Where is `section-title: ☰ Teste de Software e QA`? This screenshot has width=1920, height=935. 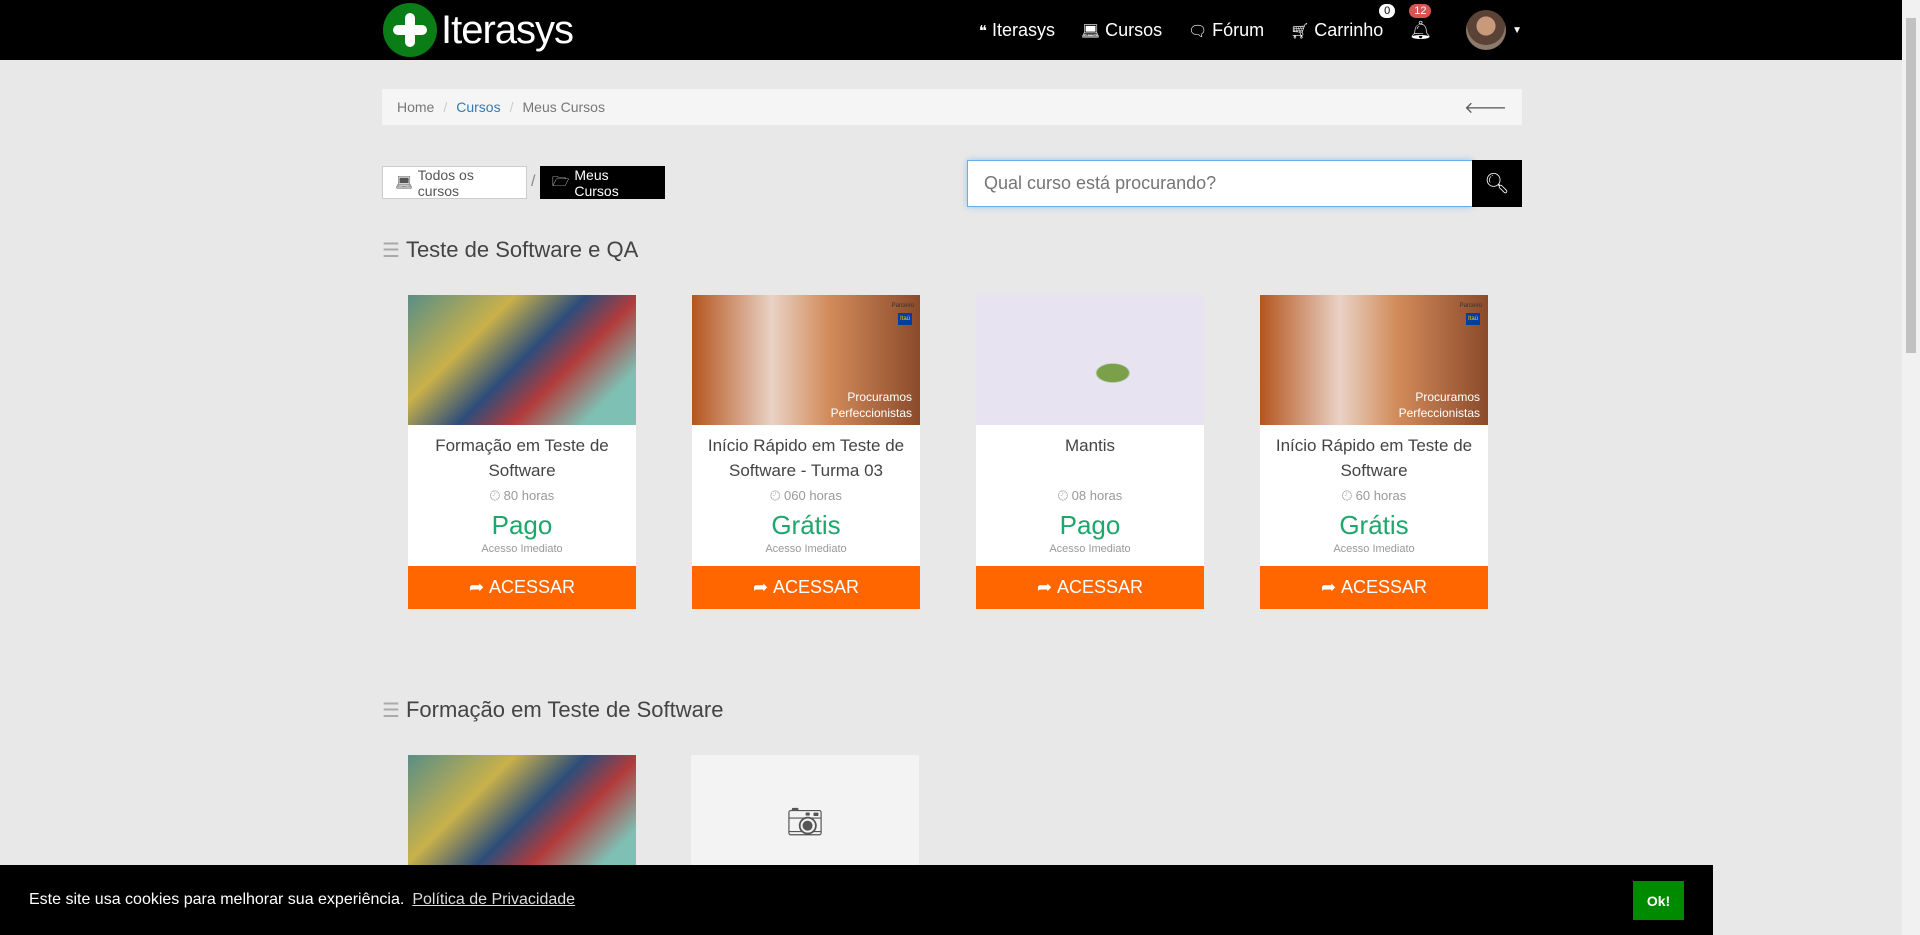
section-title: ☰ Teste de Software e QA is located at coordinates (510, 250).